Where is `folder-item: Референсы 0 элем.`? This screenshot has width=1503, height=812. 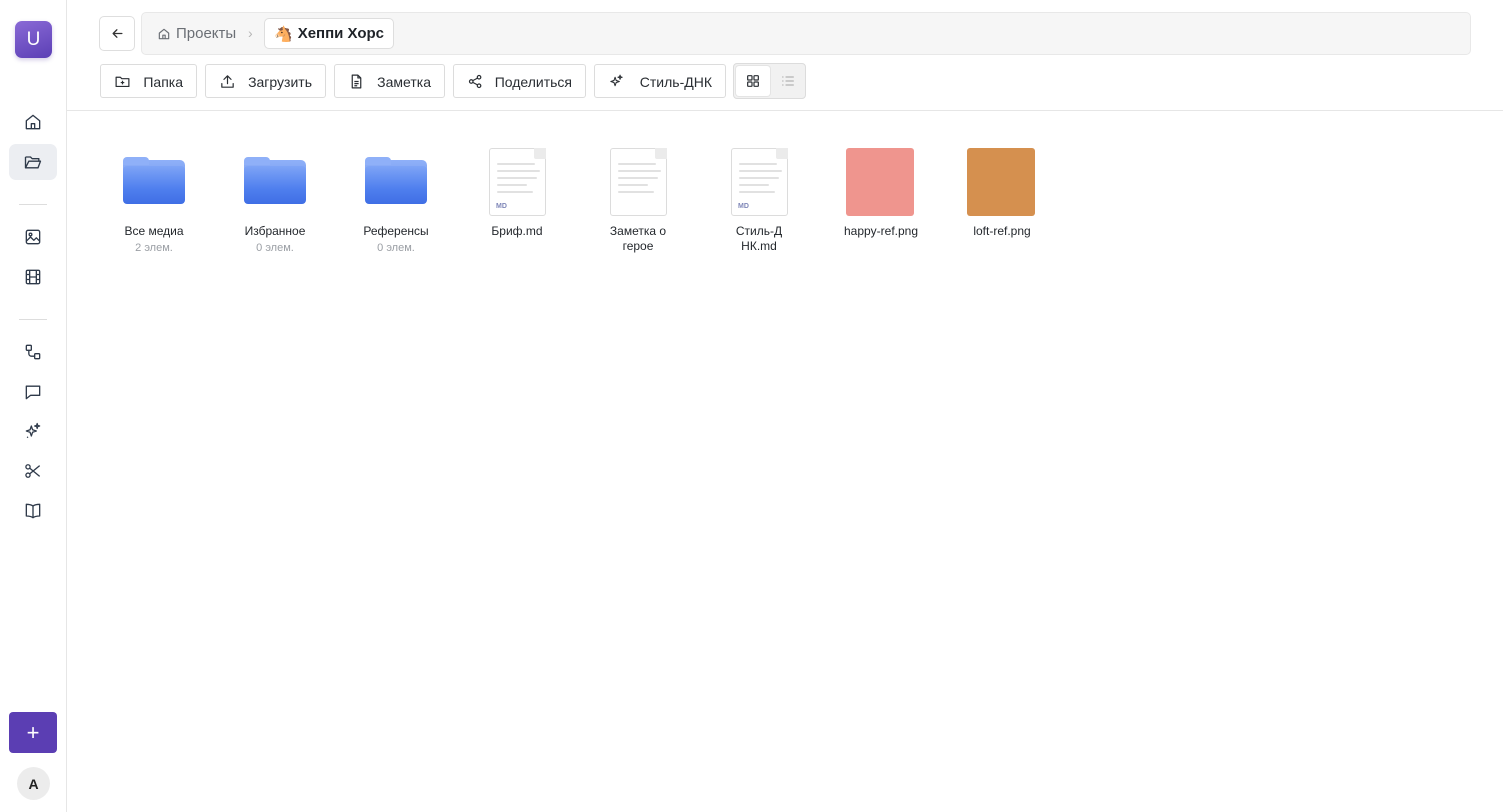 folder-item: Референсы 0 элем. is located at coordinates (396, 197).